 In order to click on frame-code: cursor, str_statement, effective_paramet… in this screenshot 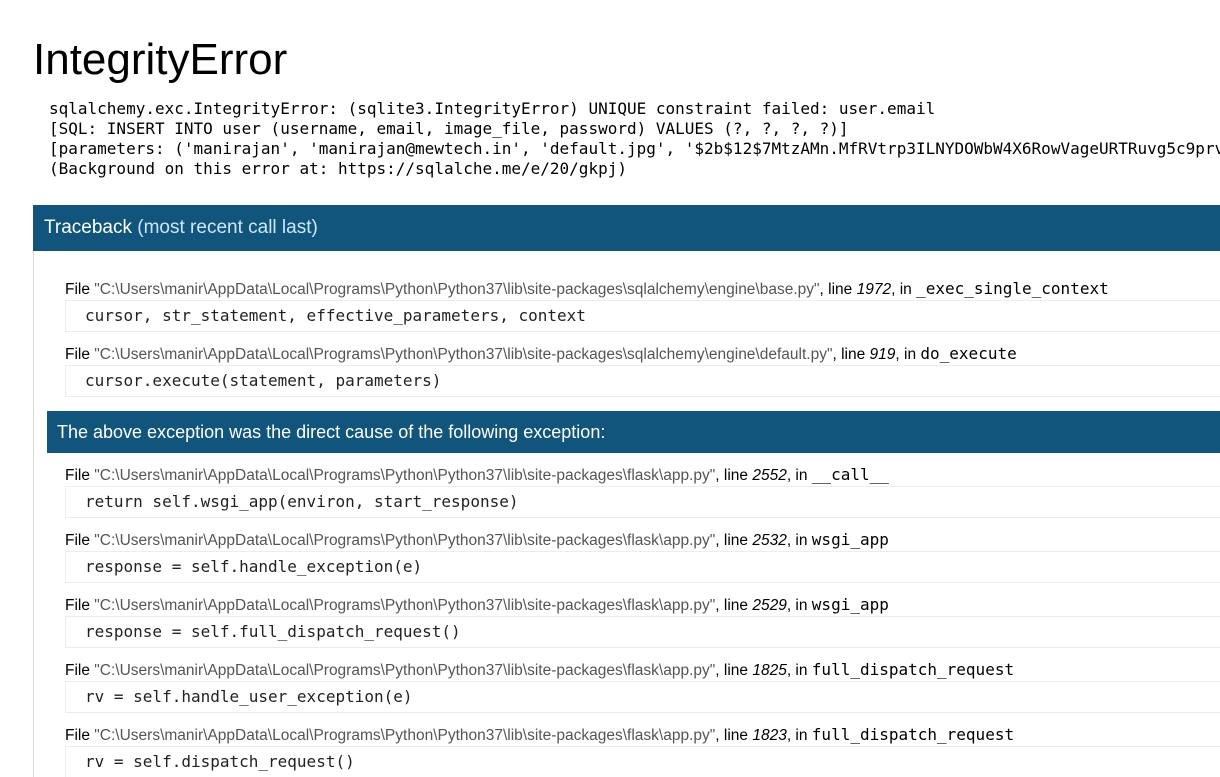, I will do `click(642, 316)`.